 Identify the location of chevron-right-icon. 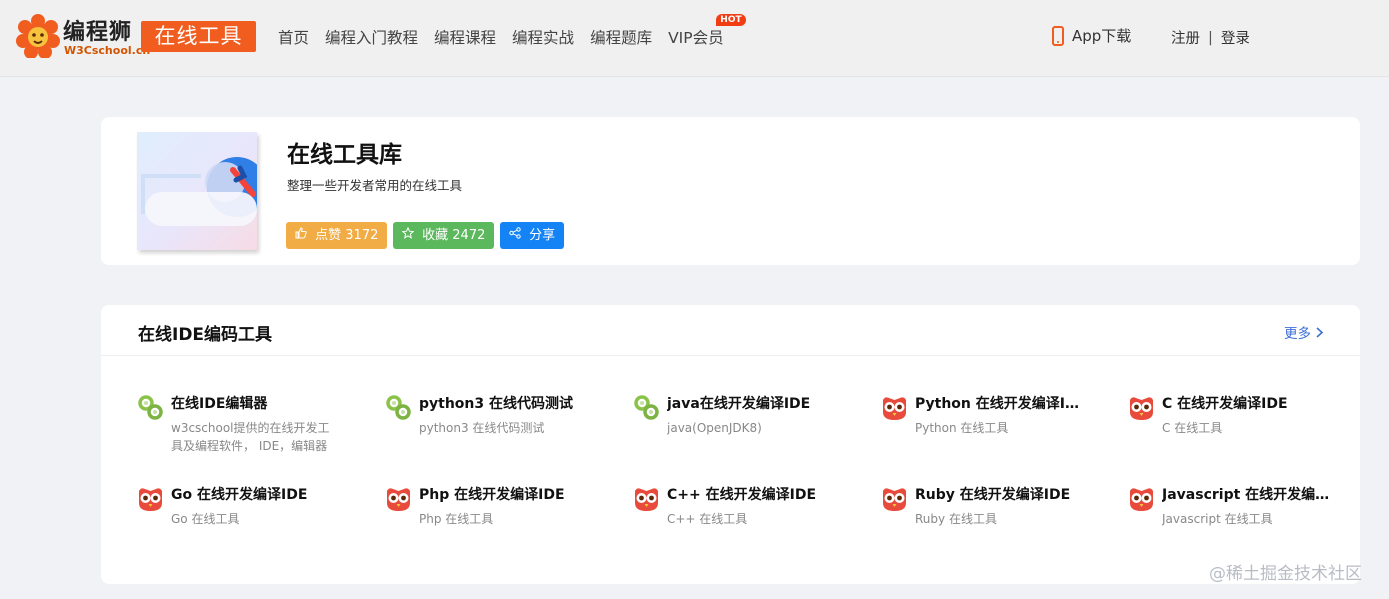
(1320, 332).